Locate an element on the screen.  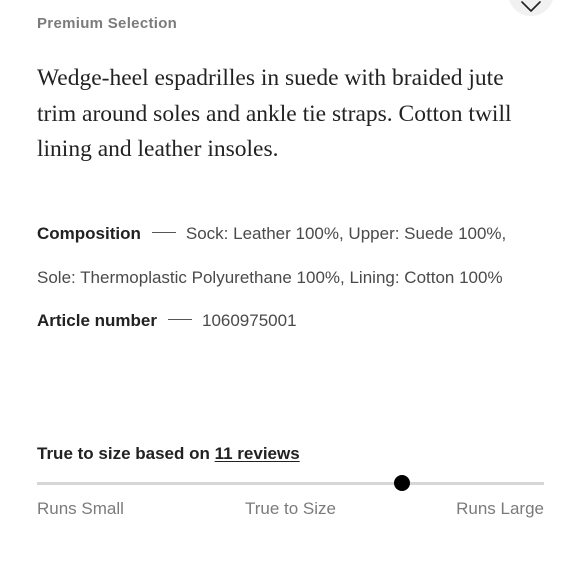
fit-scale-track is located at coordinates (290, 483).